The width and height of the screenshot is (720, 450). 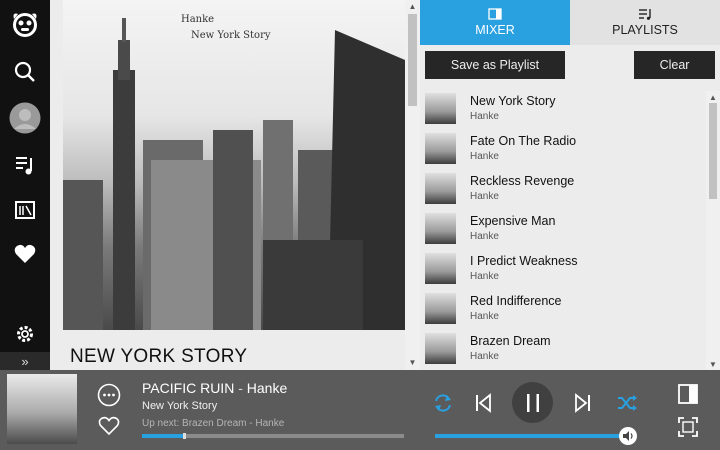 What do you see at coordinates (162, 436) in the screenshot?
I see `progress-fill` at bounding box center [162, 436].